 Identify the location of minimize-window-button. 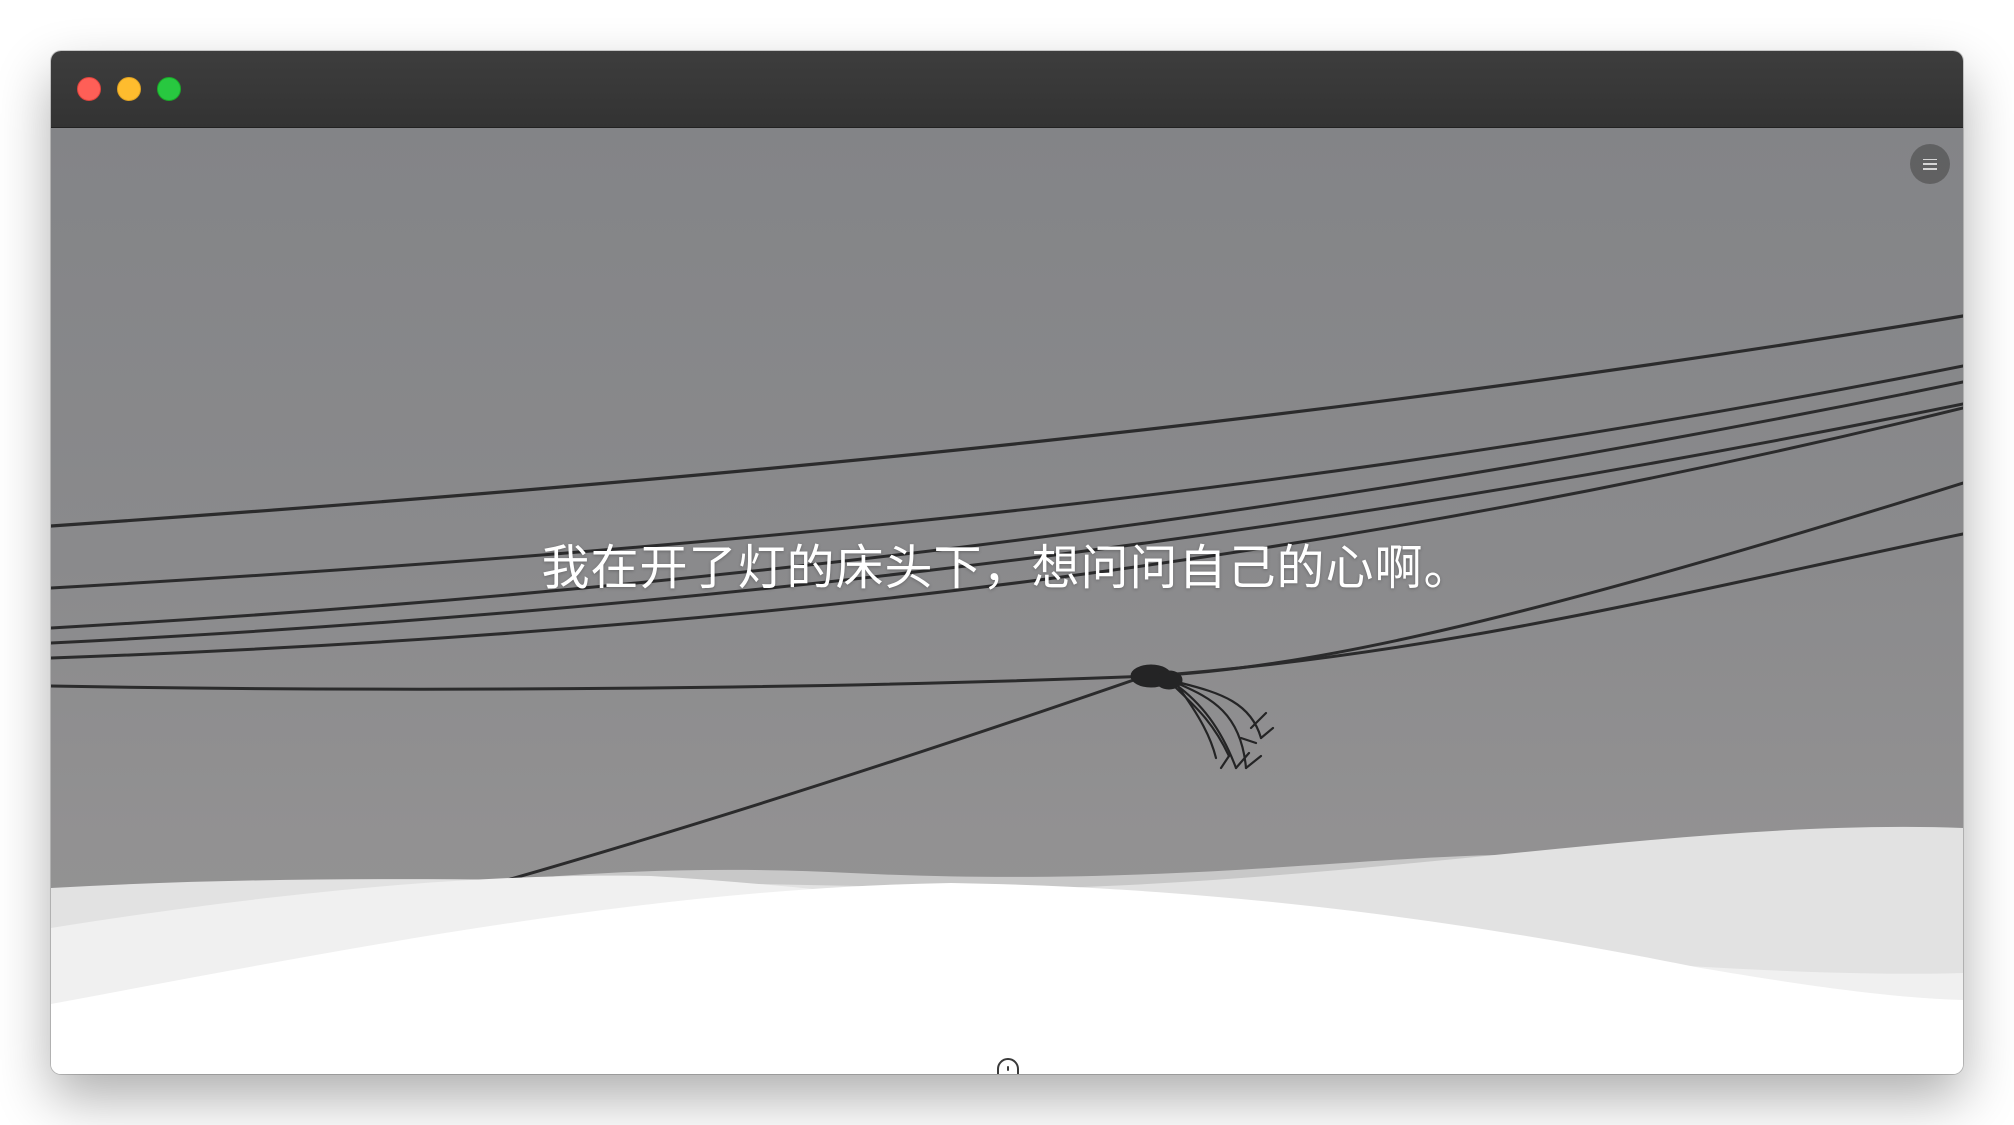
(129, 89).